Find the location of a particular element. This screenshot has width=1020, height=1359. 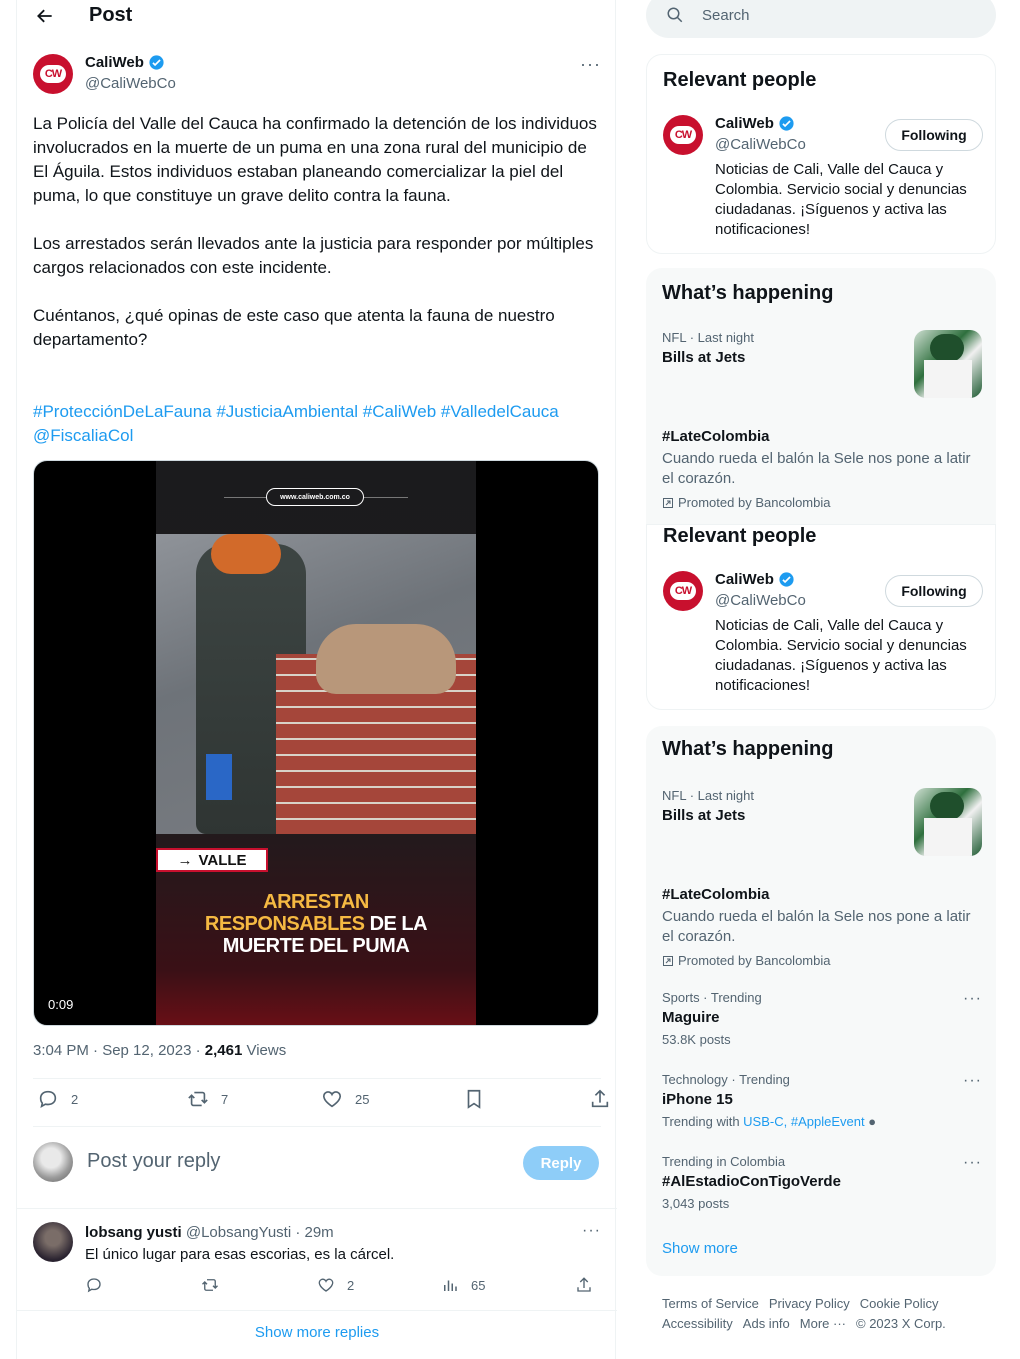

comment-actions: 2 65 is located at coordinates (343, 1287).